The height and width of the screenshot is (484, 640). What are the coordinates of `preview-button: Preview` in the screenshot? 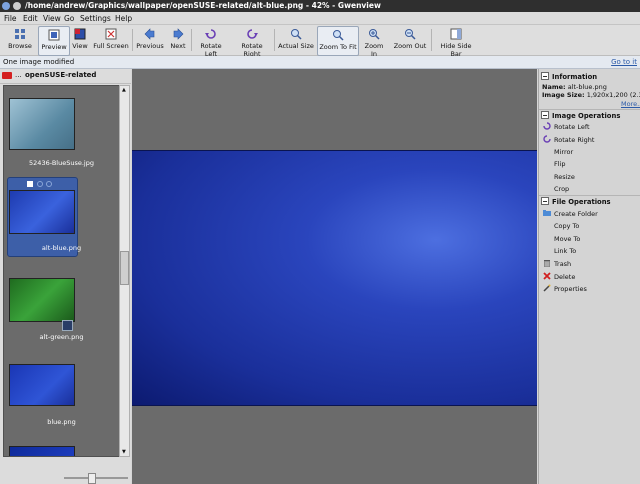 It's located at (54, 41).